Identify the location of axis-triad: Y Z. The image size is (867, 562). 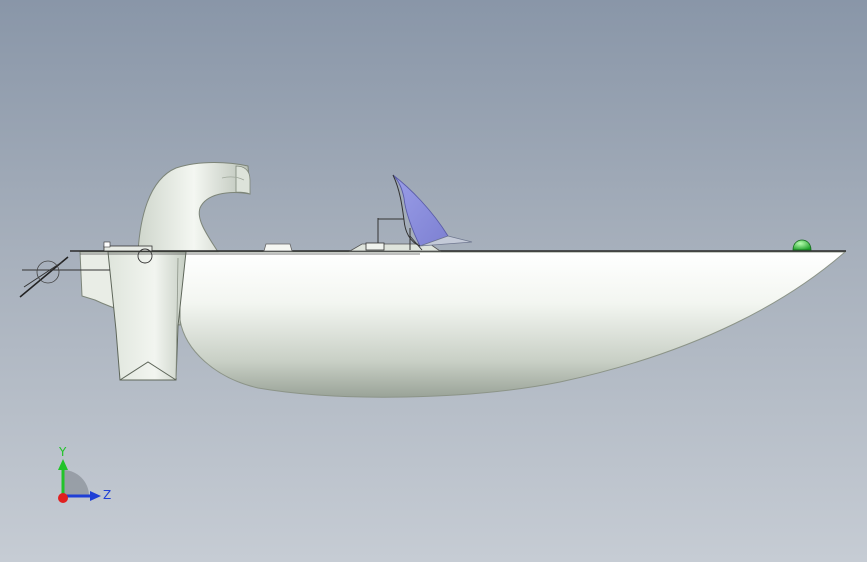
(84, 474).